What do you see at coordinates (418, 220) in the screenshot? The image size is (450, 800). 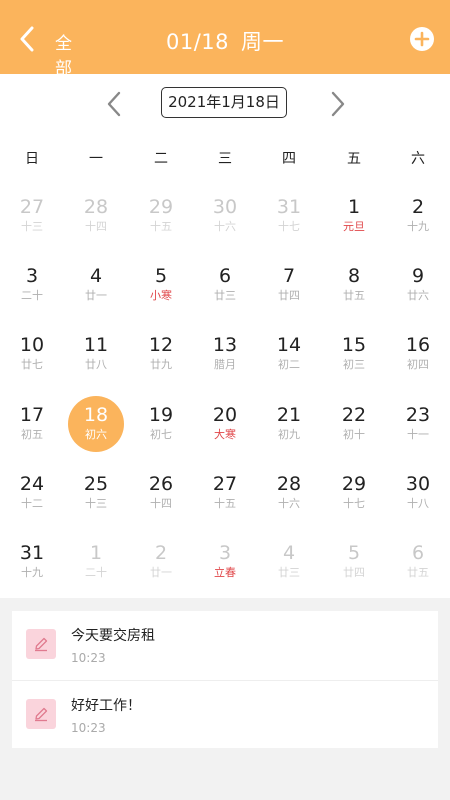 I see `day-cell: 2 十九` at bounding box center [418, 220].